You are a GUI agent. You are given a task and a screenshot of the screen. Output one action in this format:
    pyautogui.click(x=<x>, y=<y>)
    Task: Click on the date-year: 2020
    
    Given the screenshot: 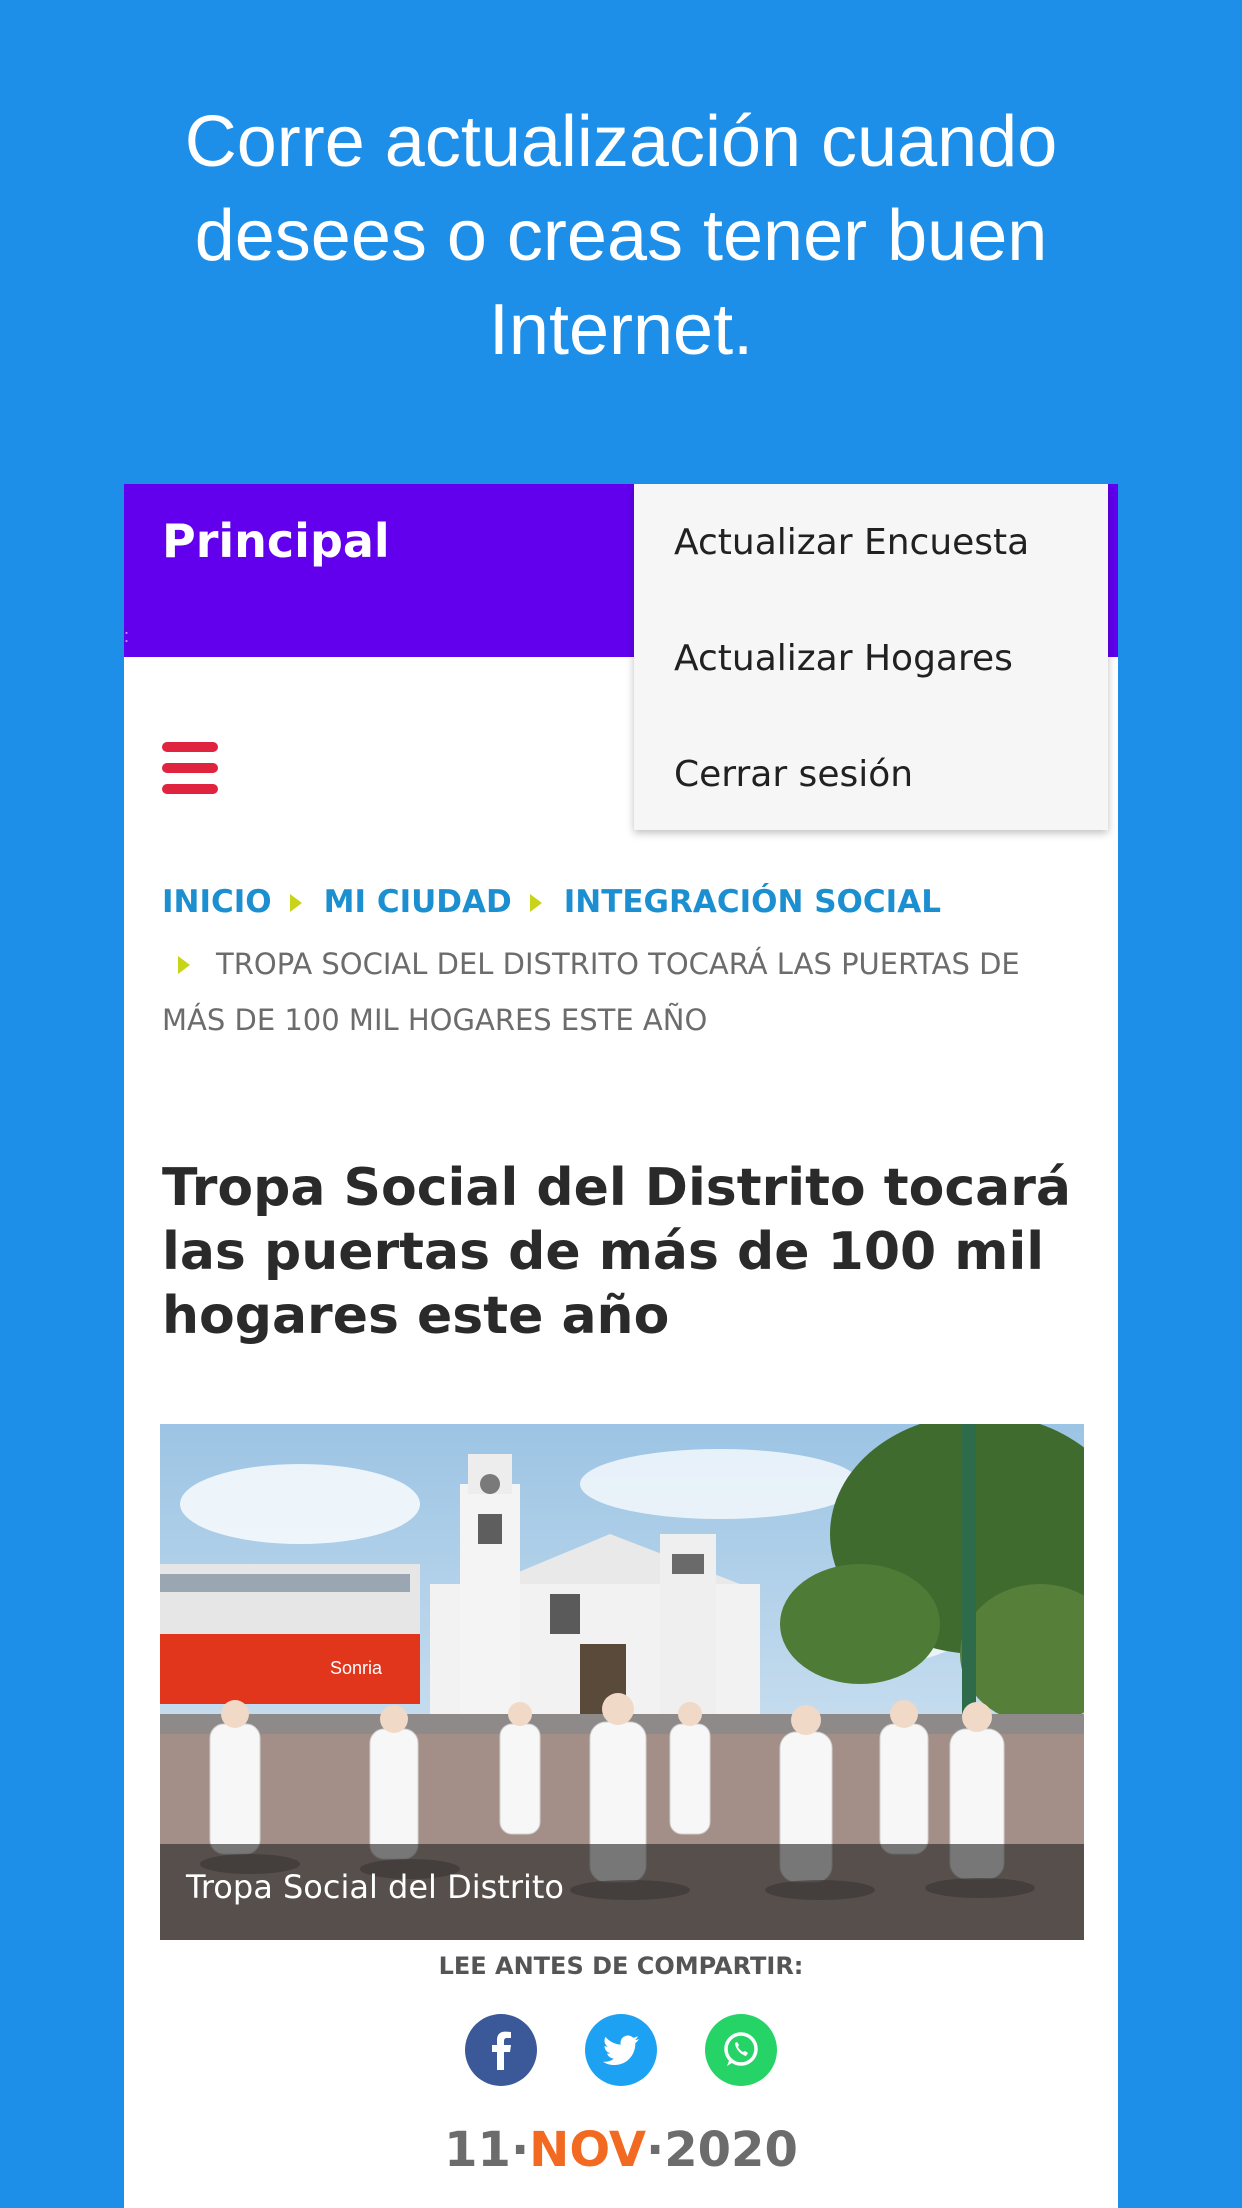 What is the action you would take?
    pyautogui.click(x=731, y=2150)
    